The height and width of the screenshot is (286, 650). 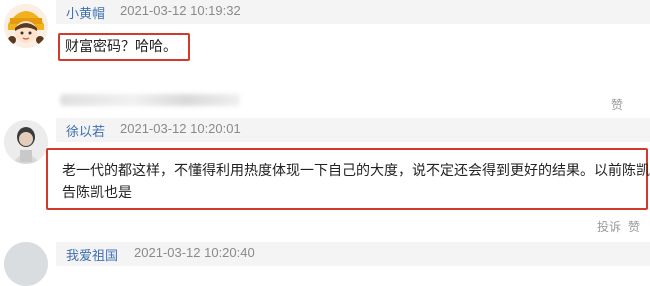 What do you see at coordinates (121, 47) in the screenshot?
I see `comment-text: 财富密码？哈哈。` at bounding box center [121, 47].